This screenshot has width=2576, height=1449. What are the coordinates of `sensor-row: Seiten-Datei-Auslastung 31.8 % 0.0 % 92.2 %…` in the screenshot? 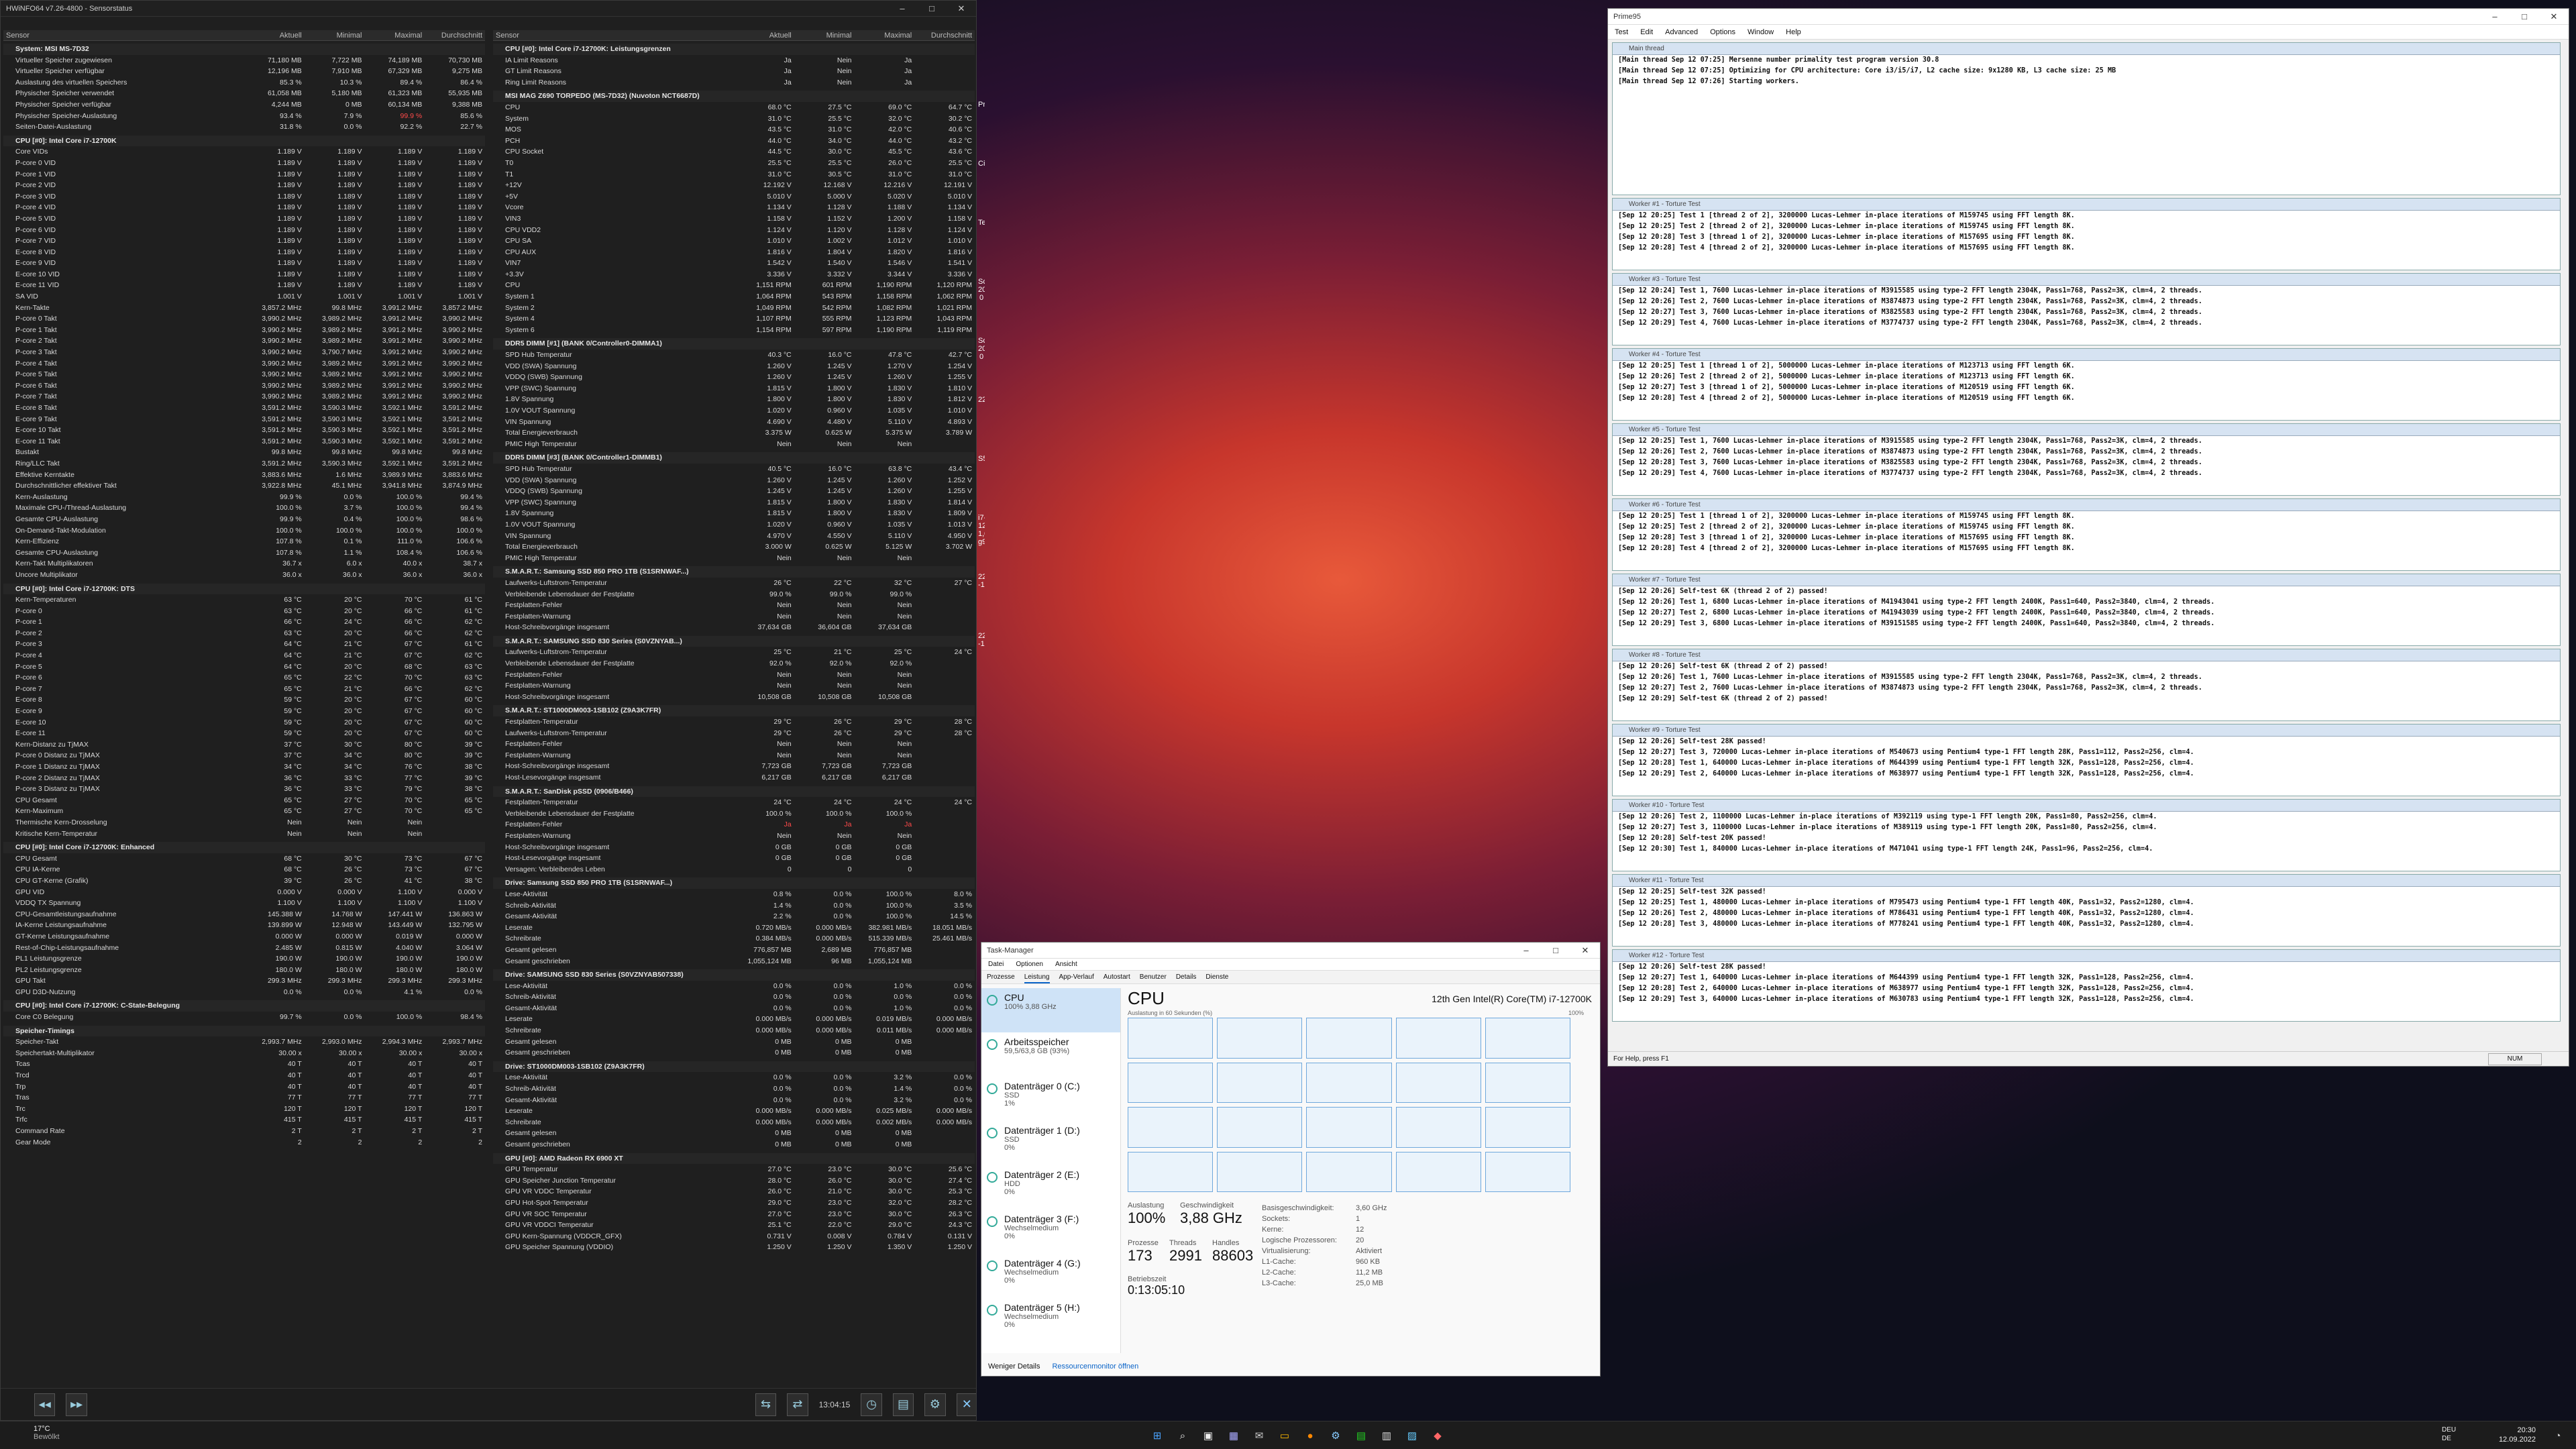 It's located at (244, 127).